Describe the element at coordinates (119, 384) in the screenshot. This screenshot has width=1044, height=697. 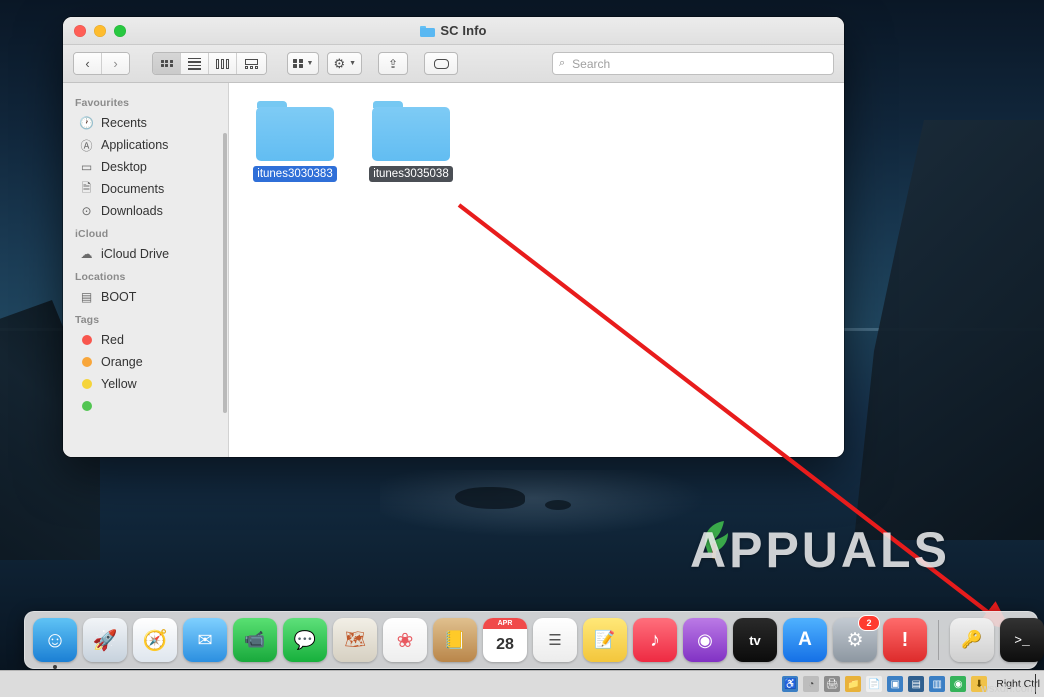
I see `sidebar-item-label: Yellow` at that location.